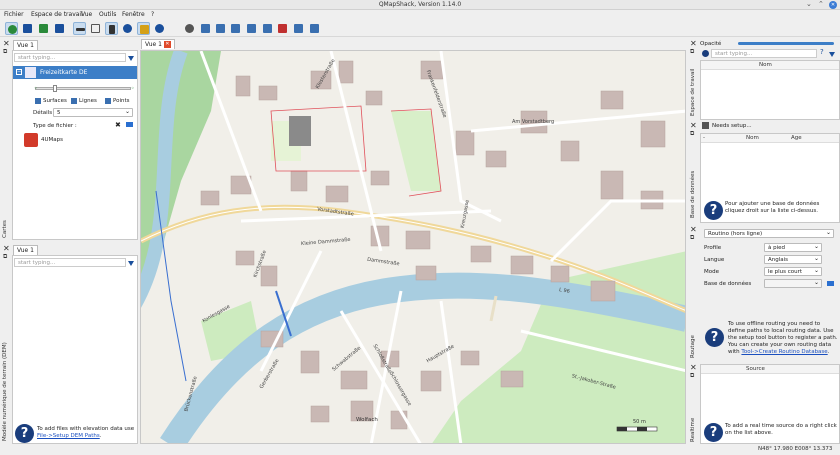 The height and width of the screenshot is (455, 840). What do you see at coordinates (821, 4) in the screenshot?
I see `maximize-button: ⌃` at bounding box center [821, 4].